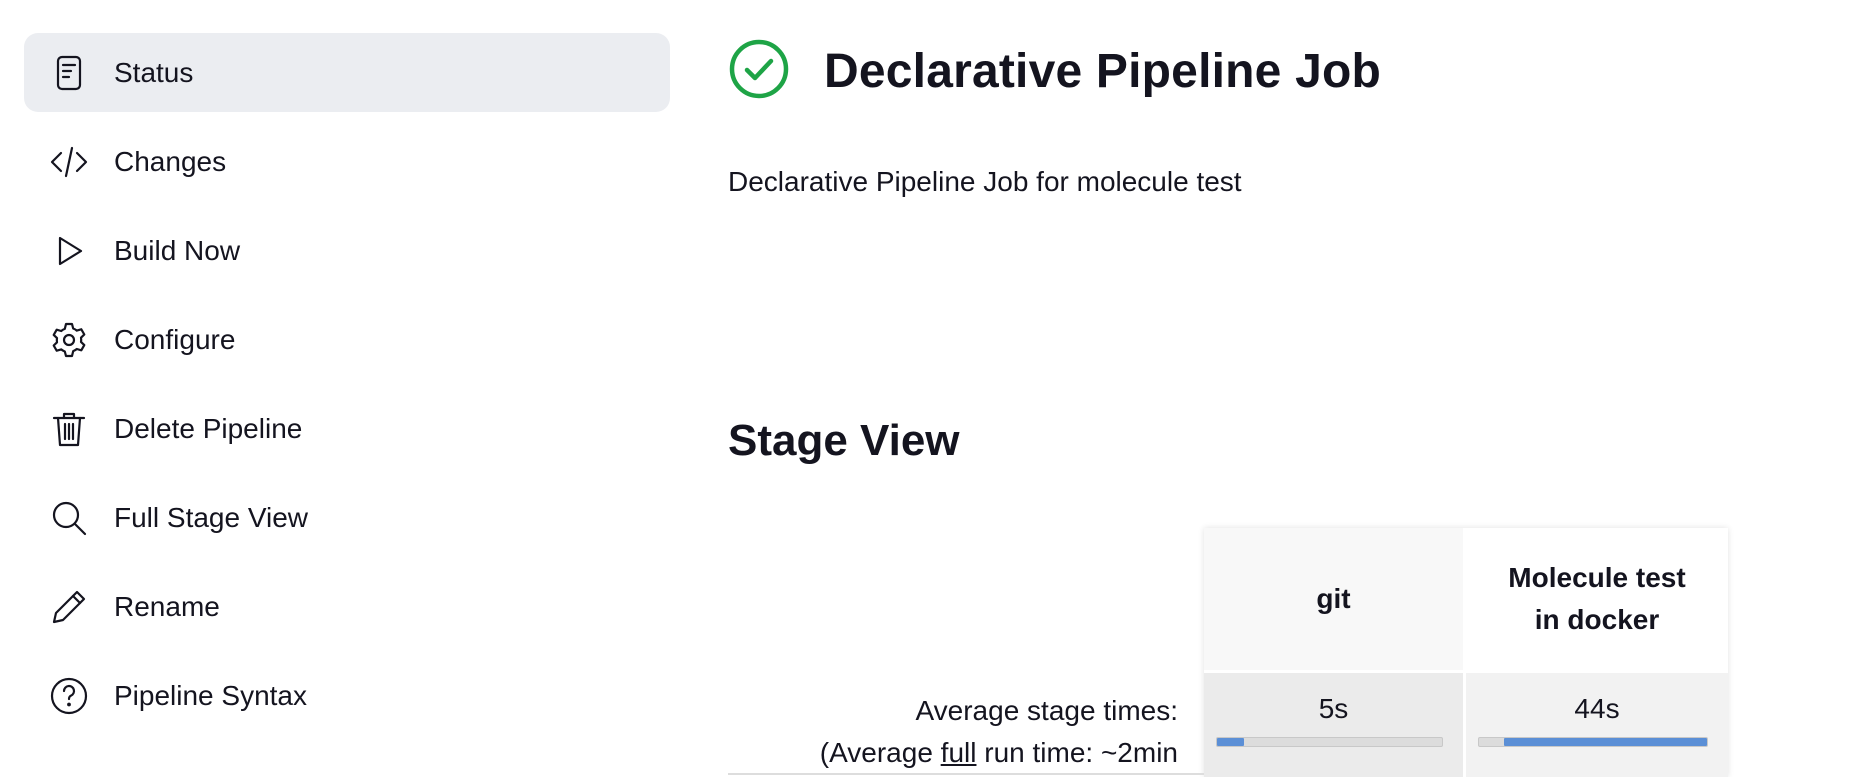  What do you see at coordinates (170, 161) in the screenshot?
I see `sidebar-item-label: Changes` at bounding box center [170, 161].